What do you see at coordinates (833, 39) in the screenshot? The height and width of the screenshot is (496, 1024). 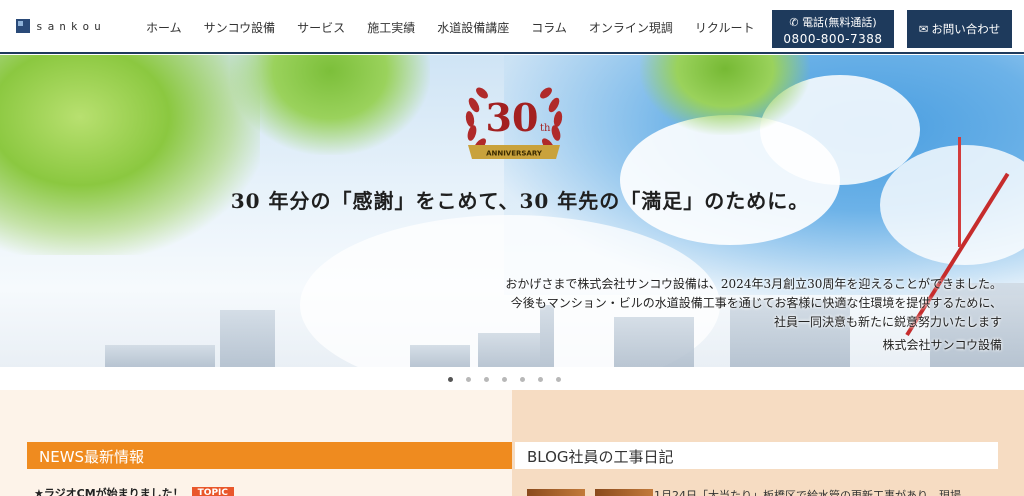 I see `tel-number: 0800-800-7388` at bounding box center [833, 39].